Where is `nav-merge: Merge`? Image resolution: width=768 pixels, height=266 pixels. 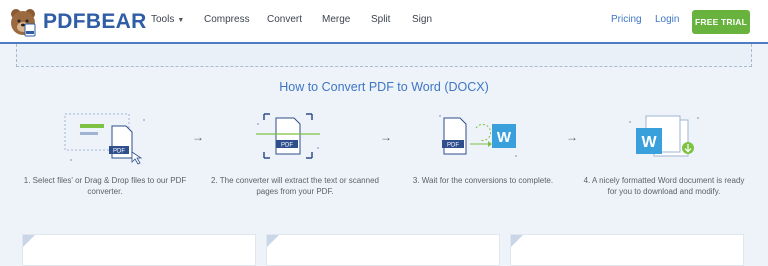
nav-merge: Merge is located at coordinates (336, 19).